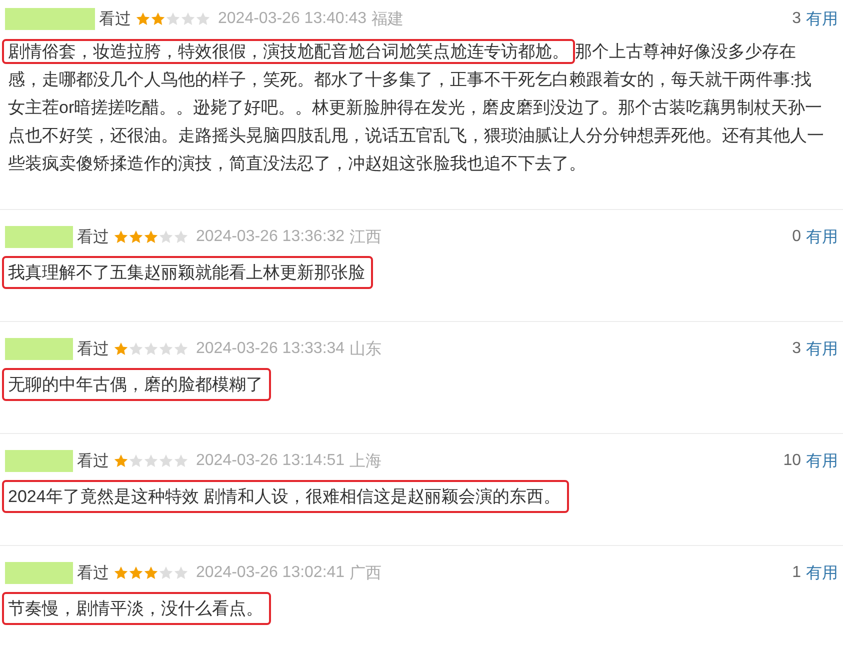 This screenshot has height=646, width=843. What do you see at coordinates (270, 237) in the screenshot?
I see `review-date: 2024-03-26 13:36:32` at bounding box center [270, 237].